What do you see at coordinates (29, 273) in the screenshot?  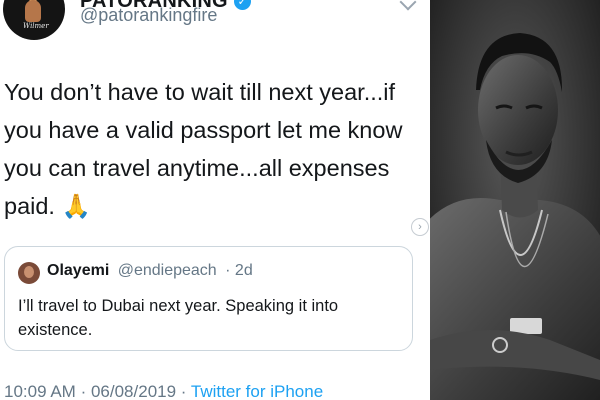 I see `quoted-user-avatar` at bounding box center [29, 273].